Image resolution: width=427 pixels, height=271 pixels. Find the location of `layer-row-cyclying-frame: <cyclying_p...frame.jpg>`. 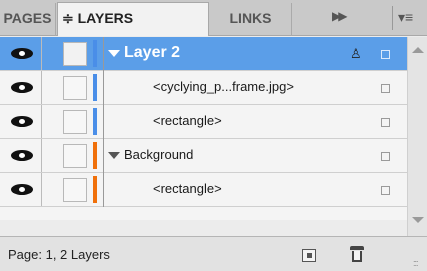

layer-row-cyclying-frame: <cyclying_p...frame.jpg> is located at coordinates (203, 88).